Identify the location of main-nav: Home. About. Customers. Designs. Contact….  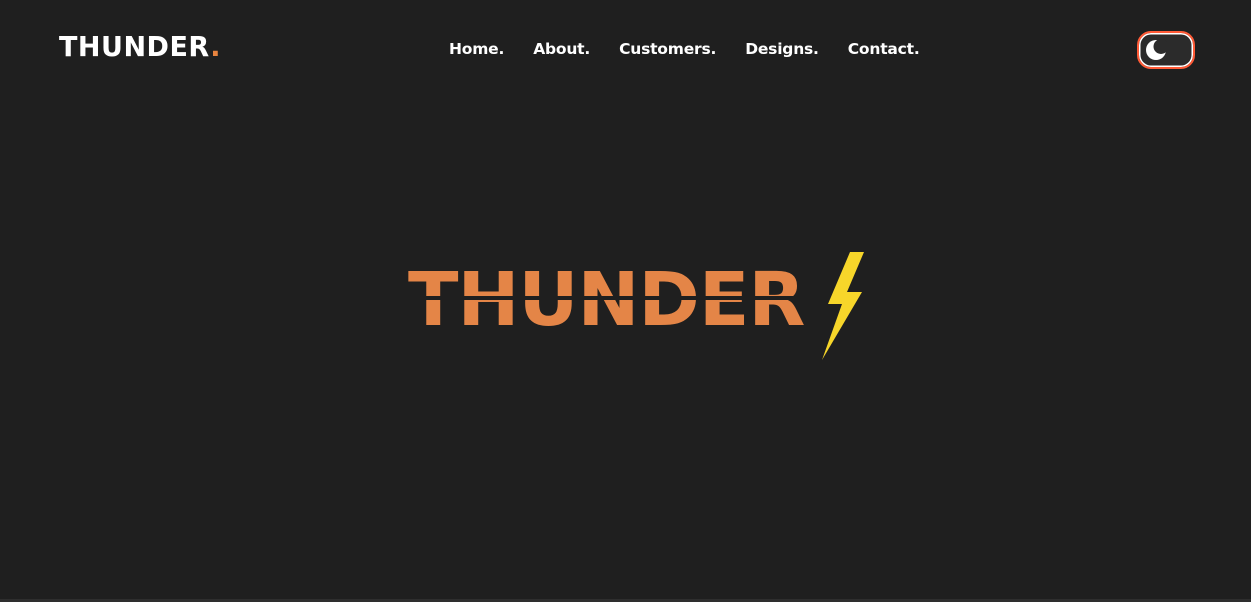
(699, 49).